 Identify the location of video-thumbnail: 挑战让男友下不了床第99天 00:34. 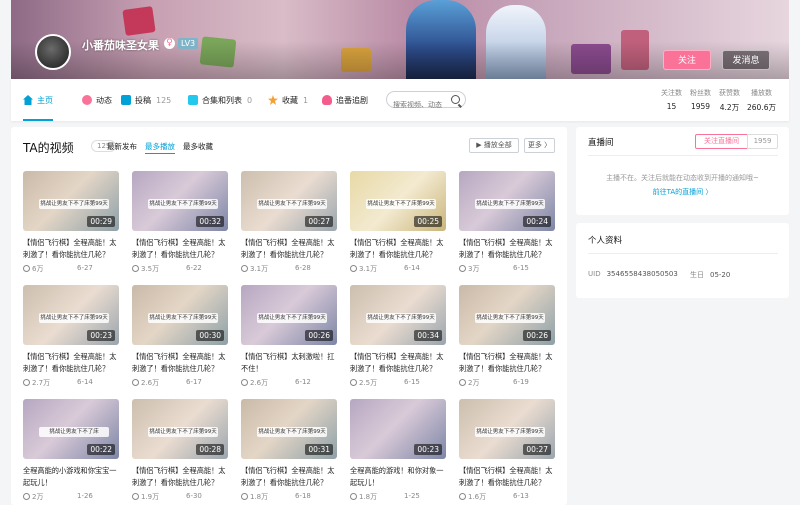
(398, 315).